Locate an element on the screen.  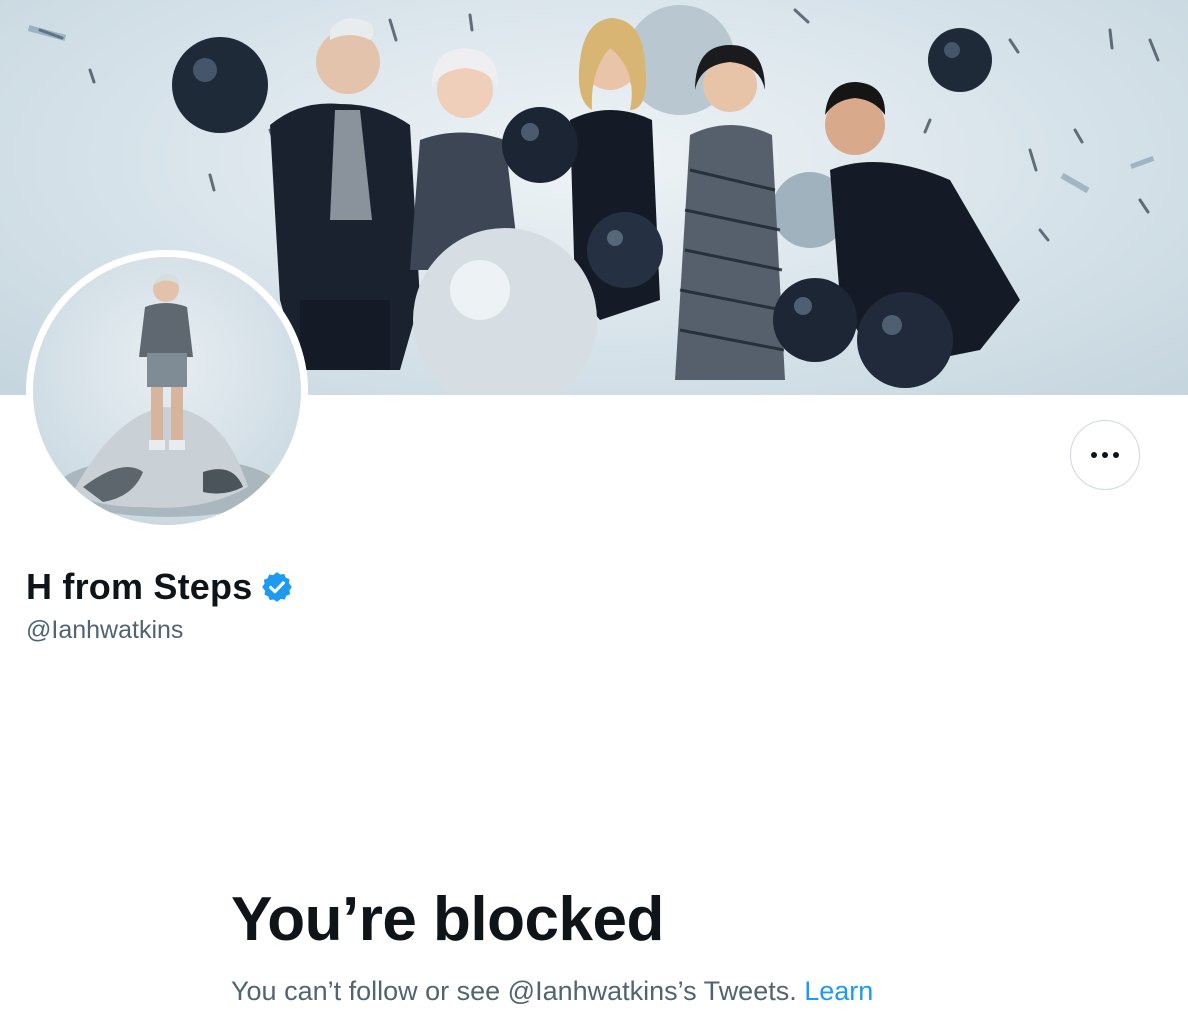
avatar-image is located at coordinates (168, 395).